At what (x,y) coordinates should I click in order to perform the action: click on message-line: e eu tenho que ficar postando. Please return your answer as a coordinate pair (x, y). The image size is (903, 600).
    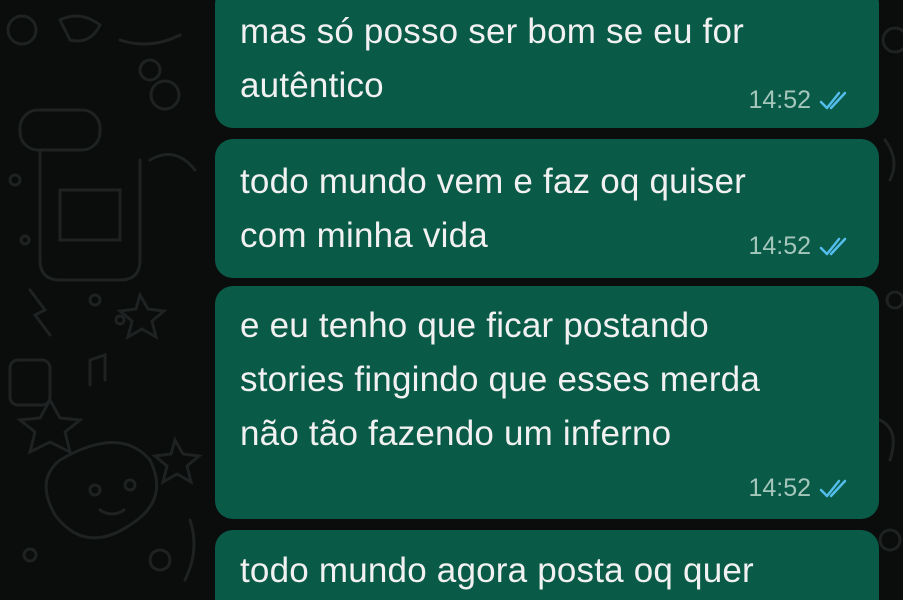
    Looking at the image, I should click on (474, 325).